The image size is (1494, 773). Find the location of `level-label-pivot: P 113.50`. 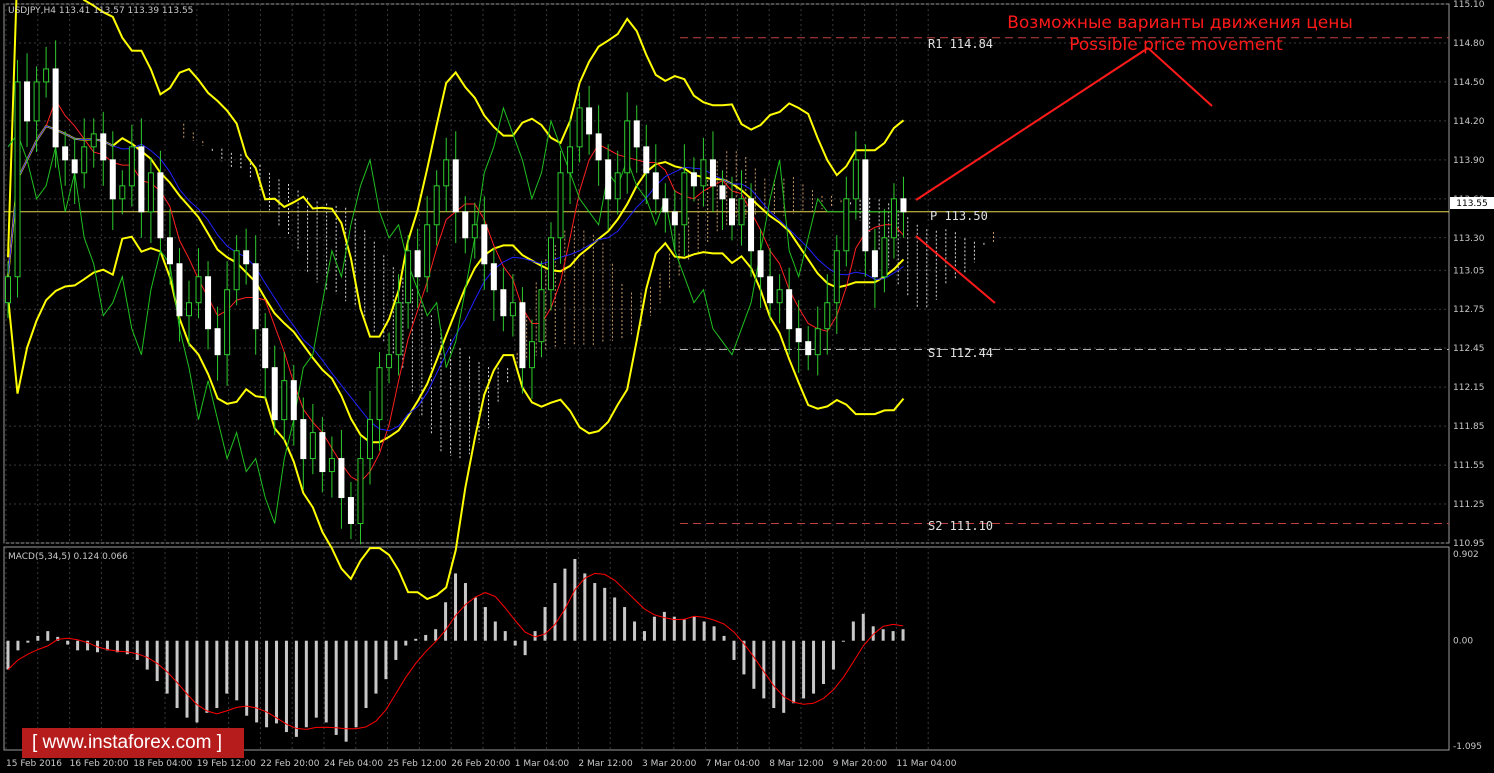

level-label-pivot: P 113.50 is located at coordinates (959, 216).